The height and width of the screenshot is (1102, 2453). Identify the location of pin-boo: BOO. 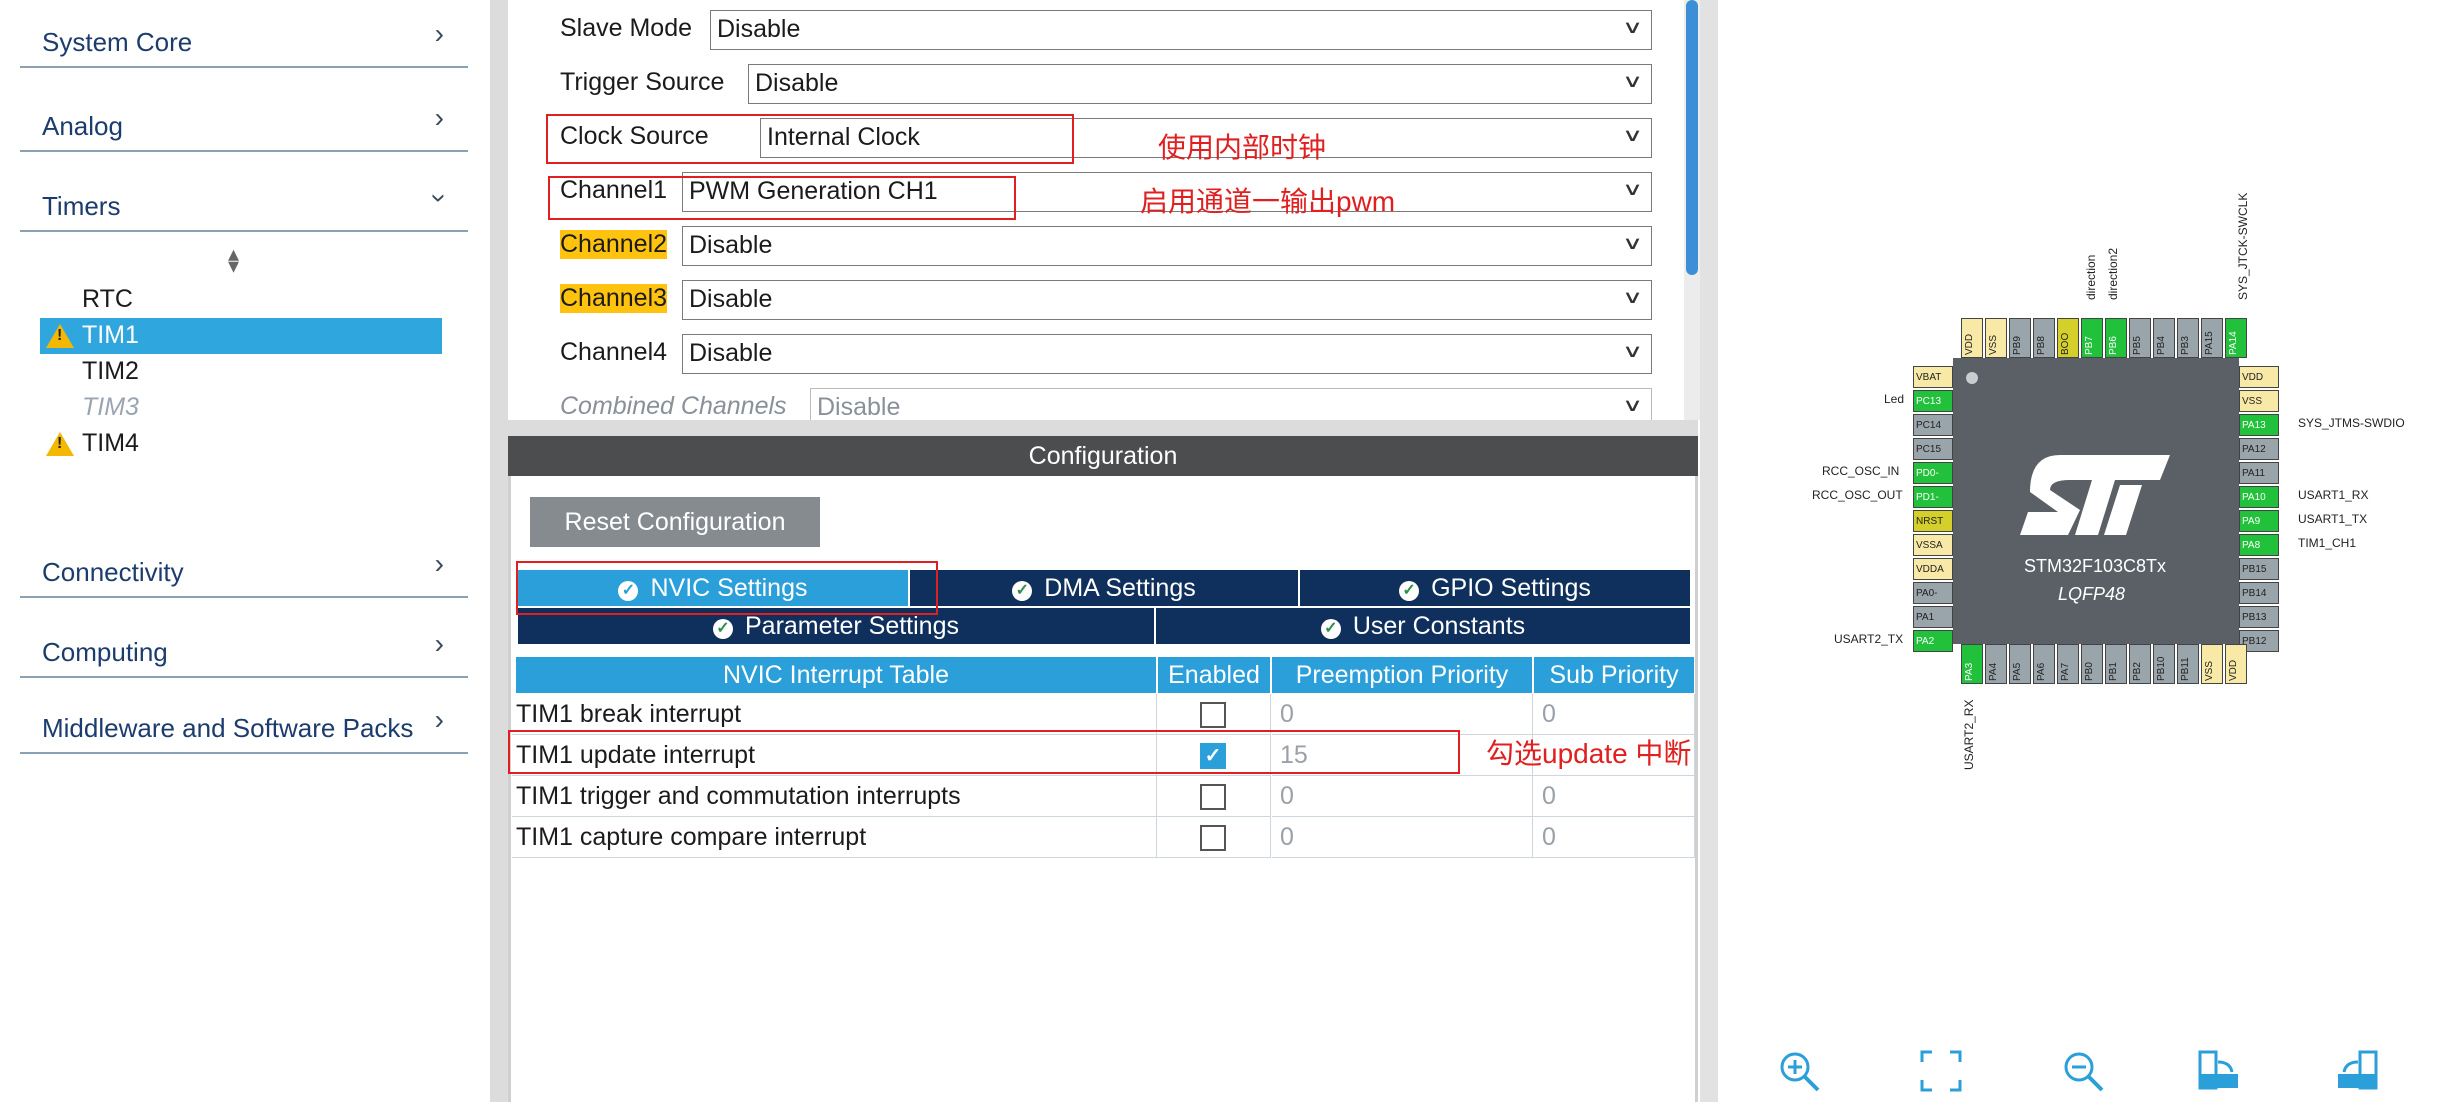
(2068, 338).